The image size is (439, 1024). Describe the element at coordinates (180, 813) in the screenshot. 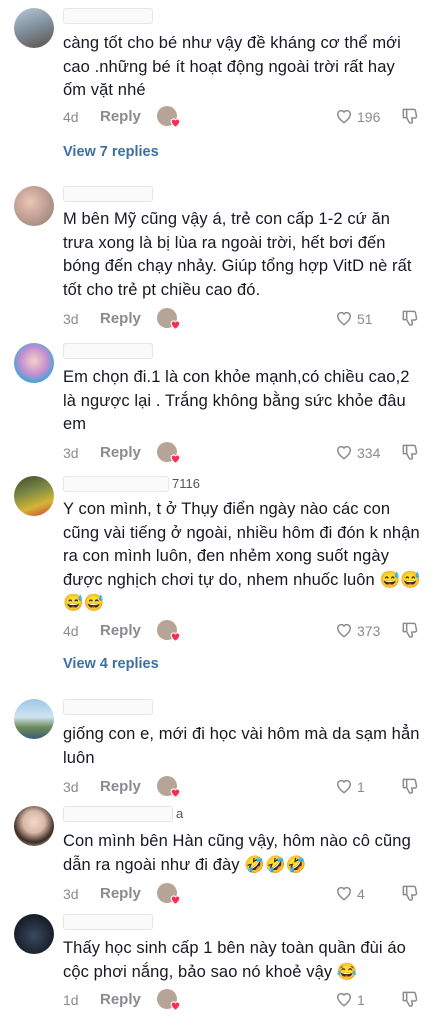

I see `username-suffix: a` at that location.